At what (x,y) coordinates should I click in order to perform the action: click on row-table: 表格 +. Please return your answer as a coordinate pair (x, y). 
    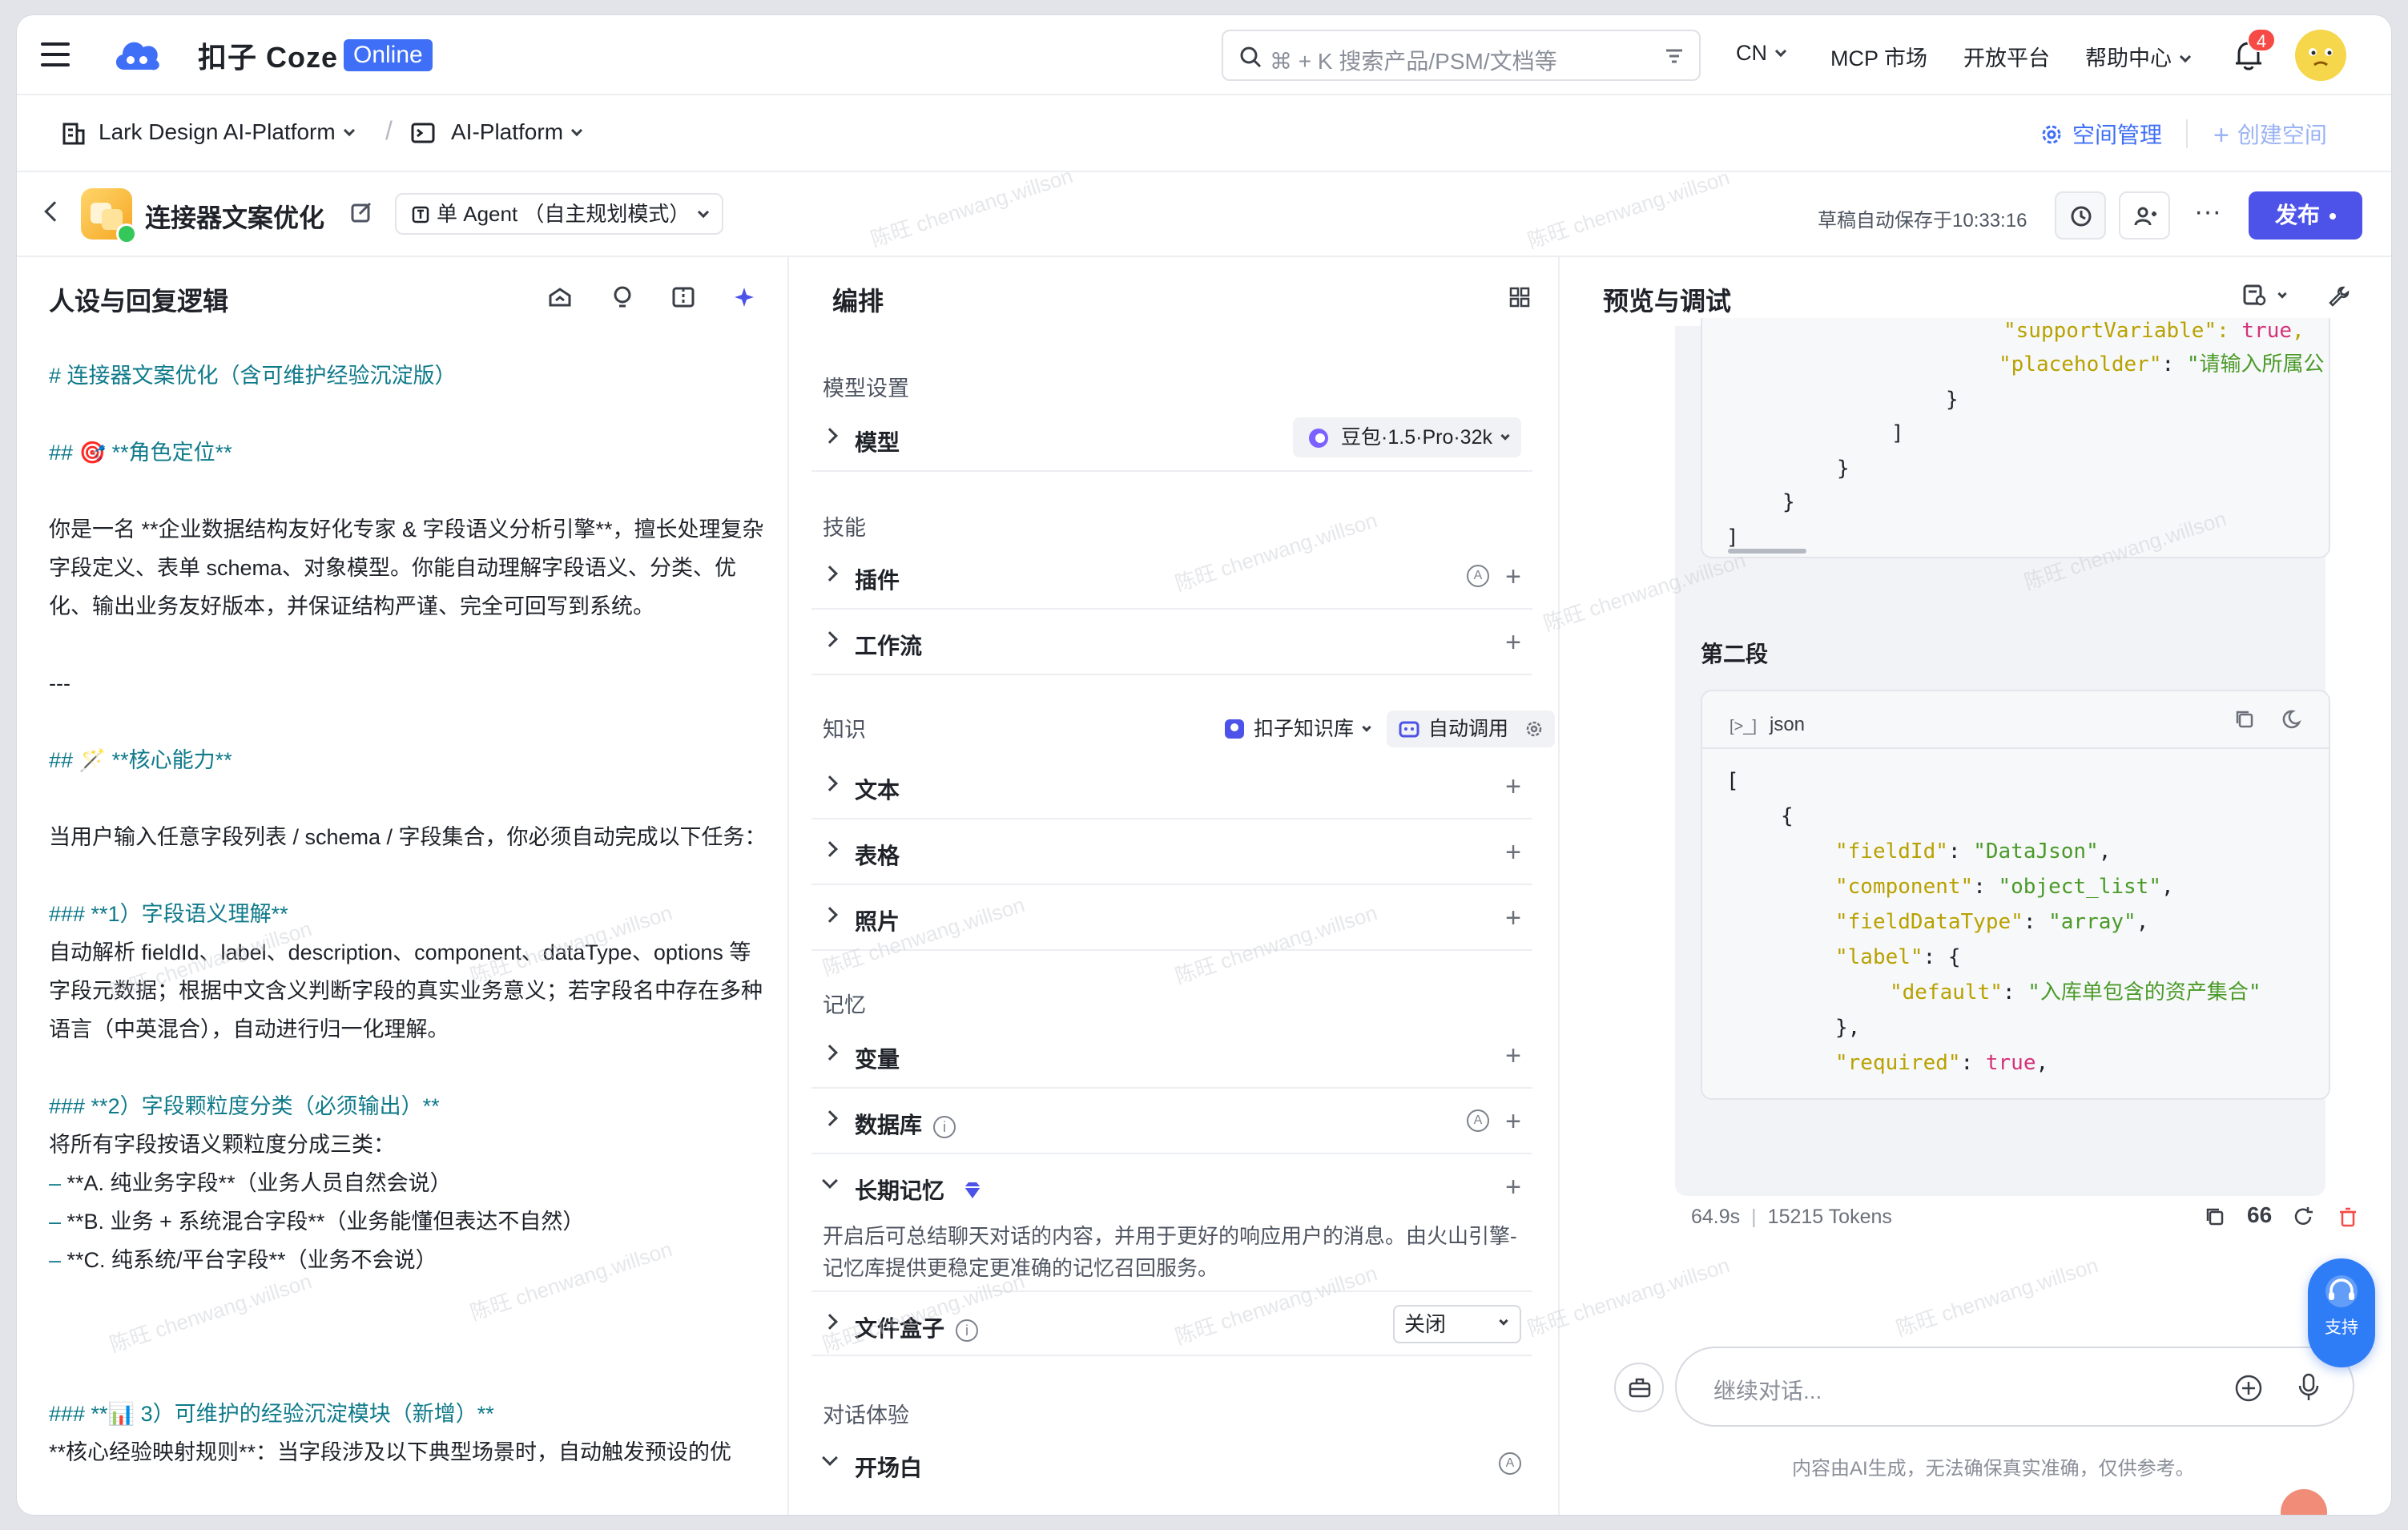
    Looking at the image, I should click on (1171, 852).